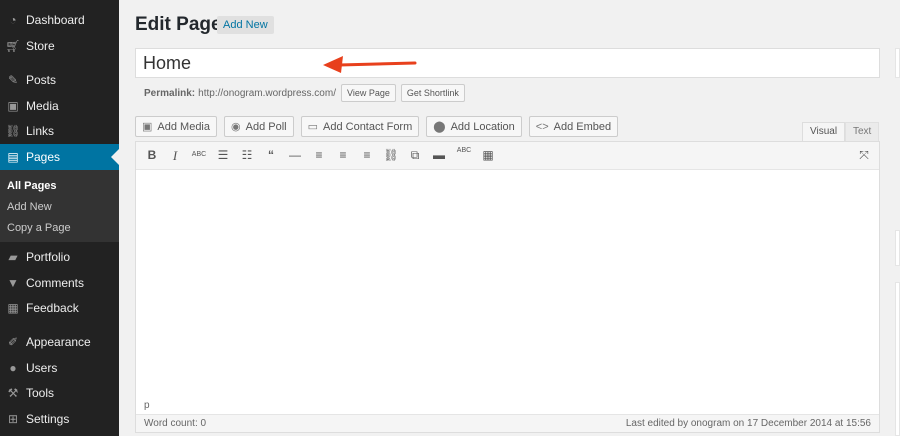 The height and width of the screenshot is (436, 900). I want to click on add-embed-button: <> Add Embed, so click(573, 126).